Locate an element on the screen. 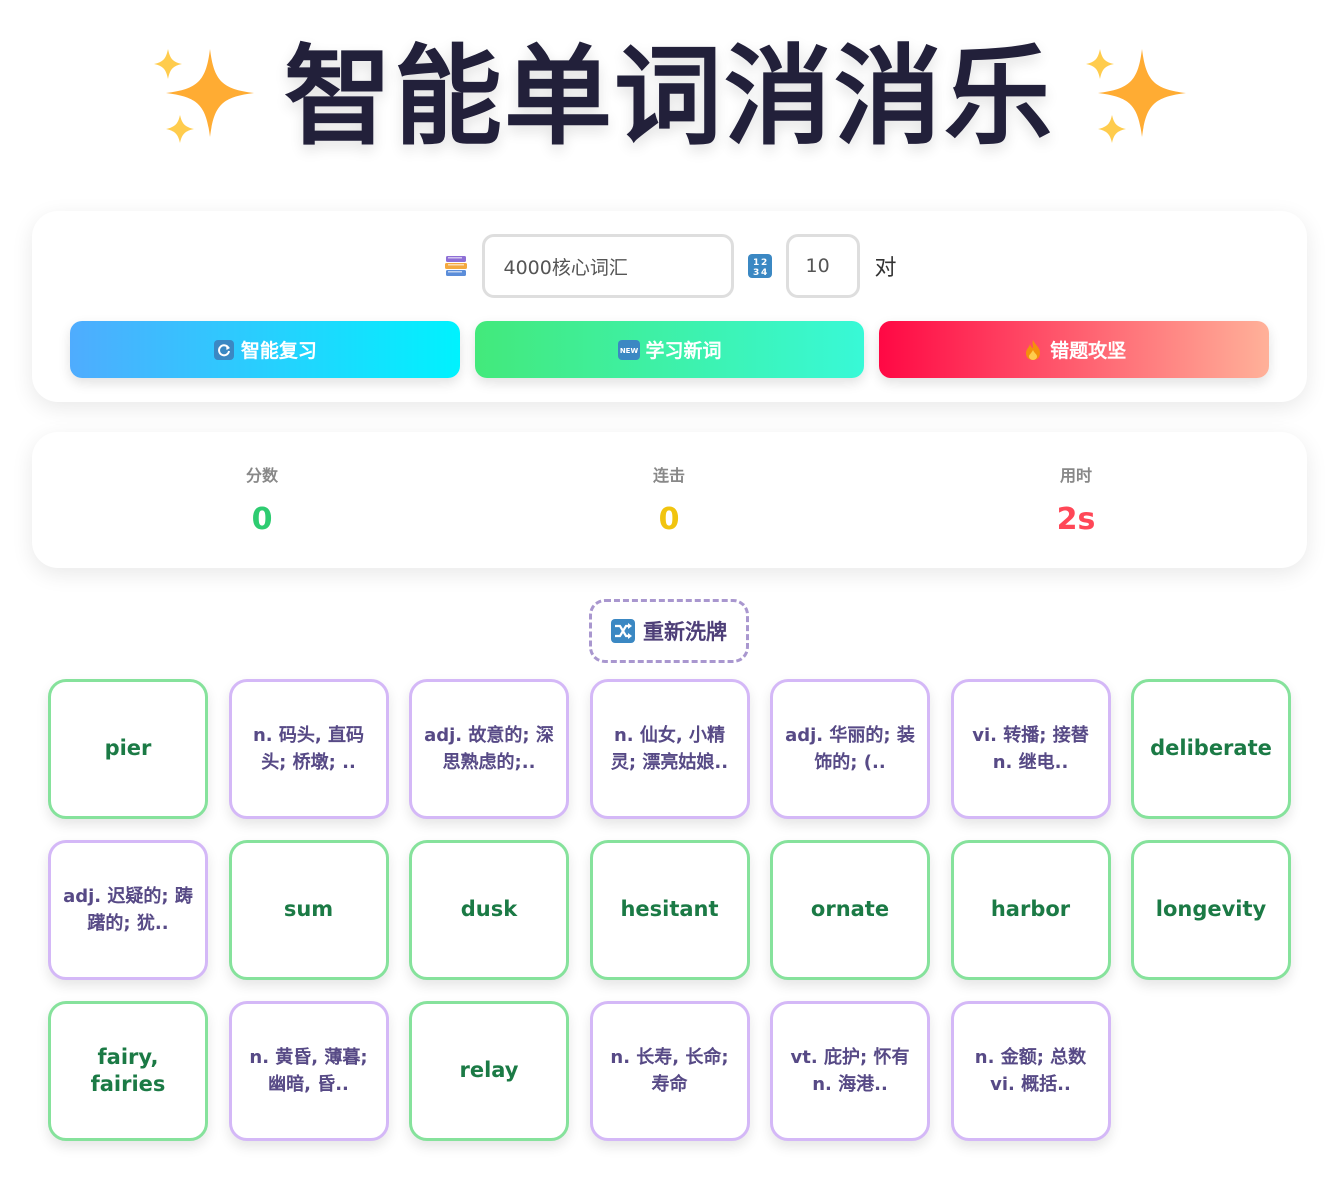 The height and width of the screenshot is (1195, 1338). svg-text: 4 is located at coordinates (764, 273).